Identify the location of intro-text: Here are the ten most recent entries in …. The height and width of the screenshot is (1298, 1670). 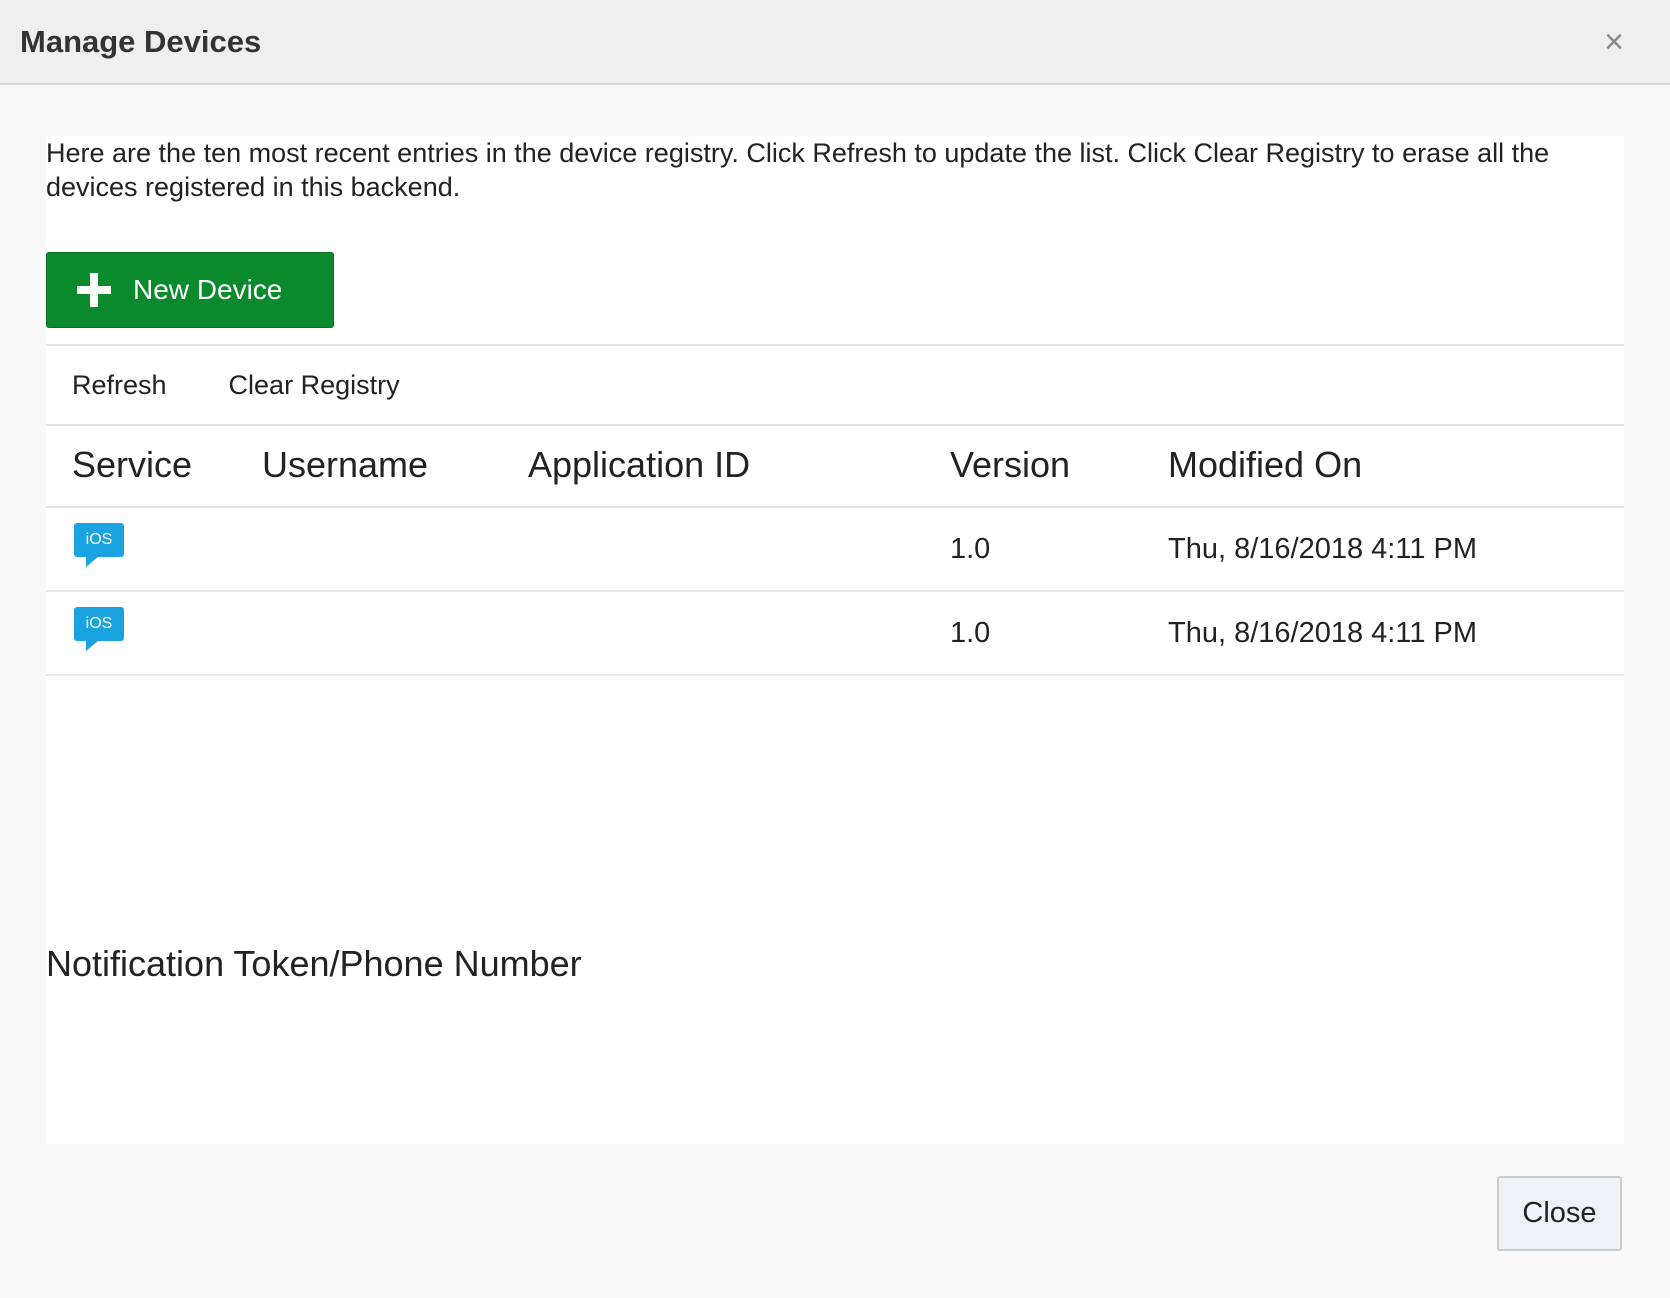
(798, 170).